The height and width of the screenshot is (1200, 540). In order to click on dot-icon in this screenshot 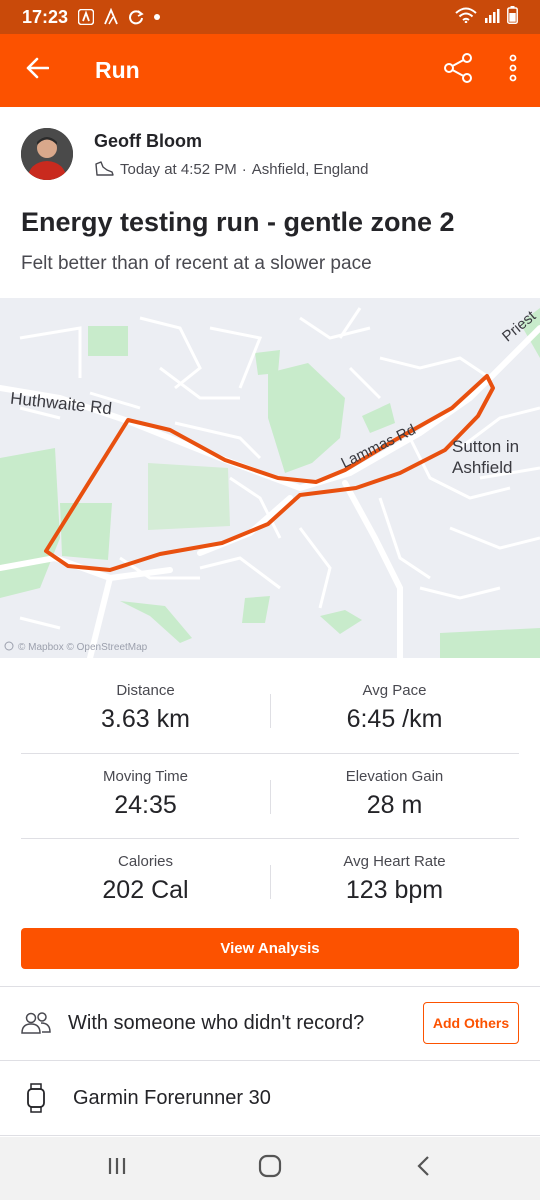, I will do `click(157, 17)`.